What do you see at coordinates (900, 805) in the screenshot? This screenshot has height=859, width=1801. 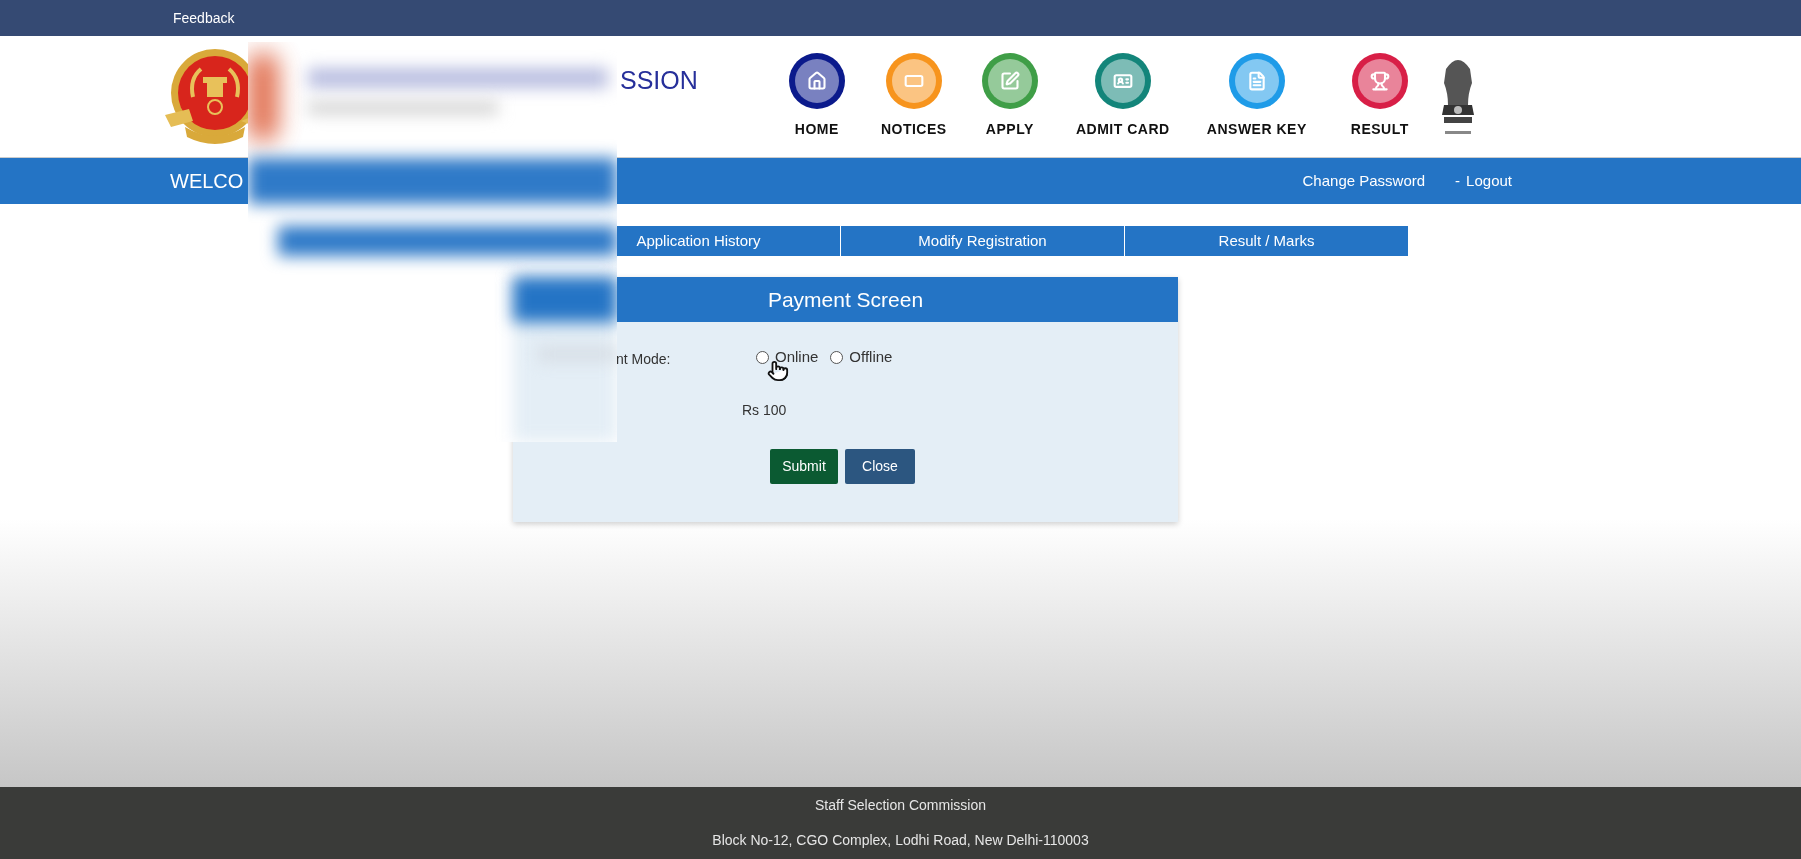 I see `footer-title: Staff Selection Commission` at bounding box center [900, 805].